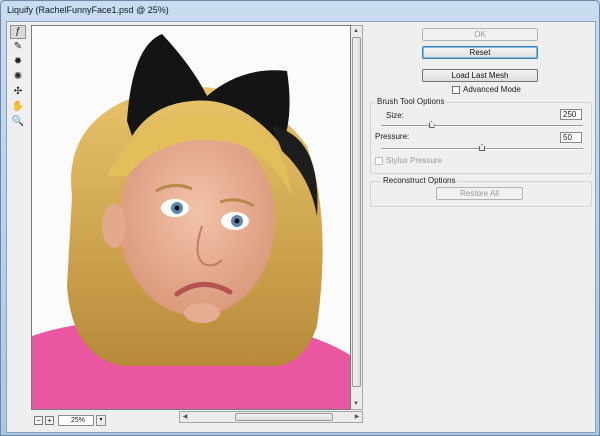 Image resolution: width=600 pixels, height=436 pixels. I want to click on stylus-pressure-label: Stylus Pressure, so click(414, 160).